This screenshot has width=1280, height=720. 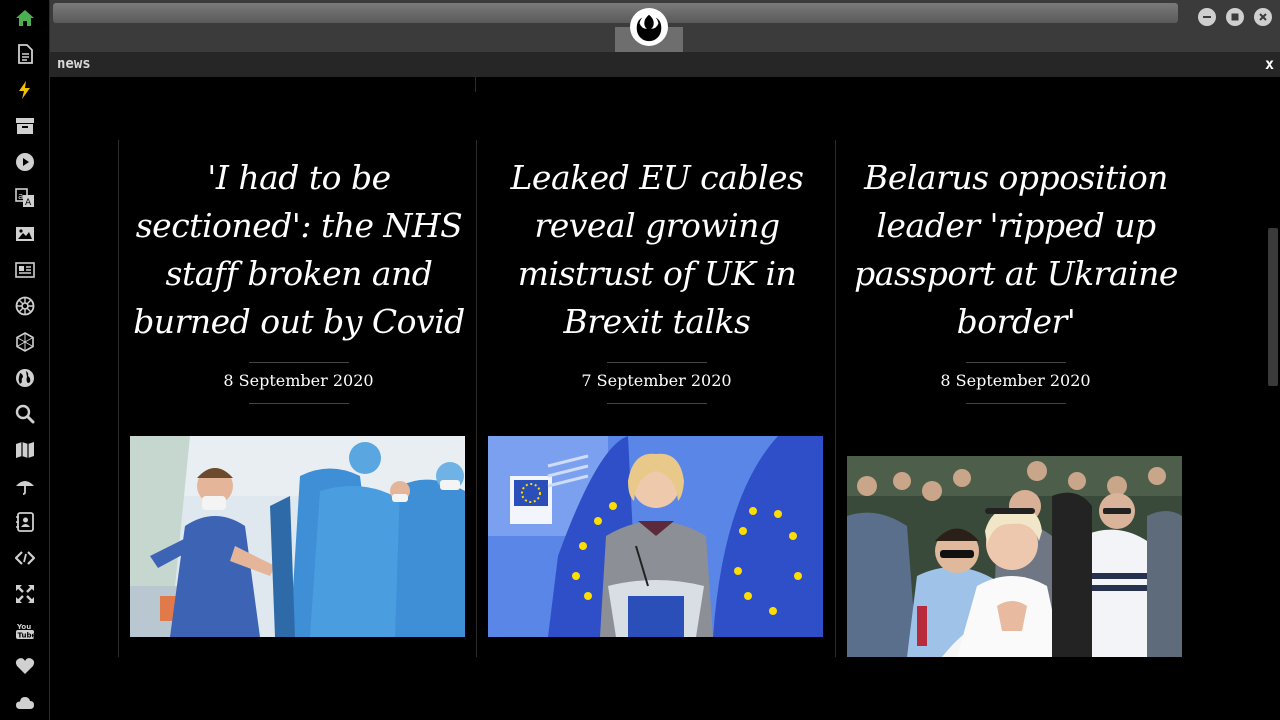 What do you see at coordinates (25, 126) in the screenshot?
I see `archive-icon` at bounding box center [25, 126].